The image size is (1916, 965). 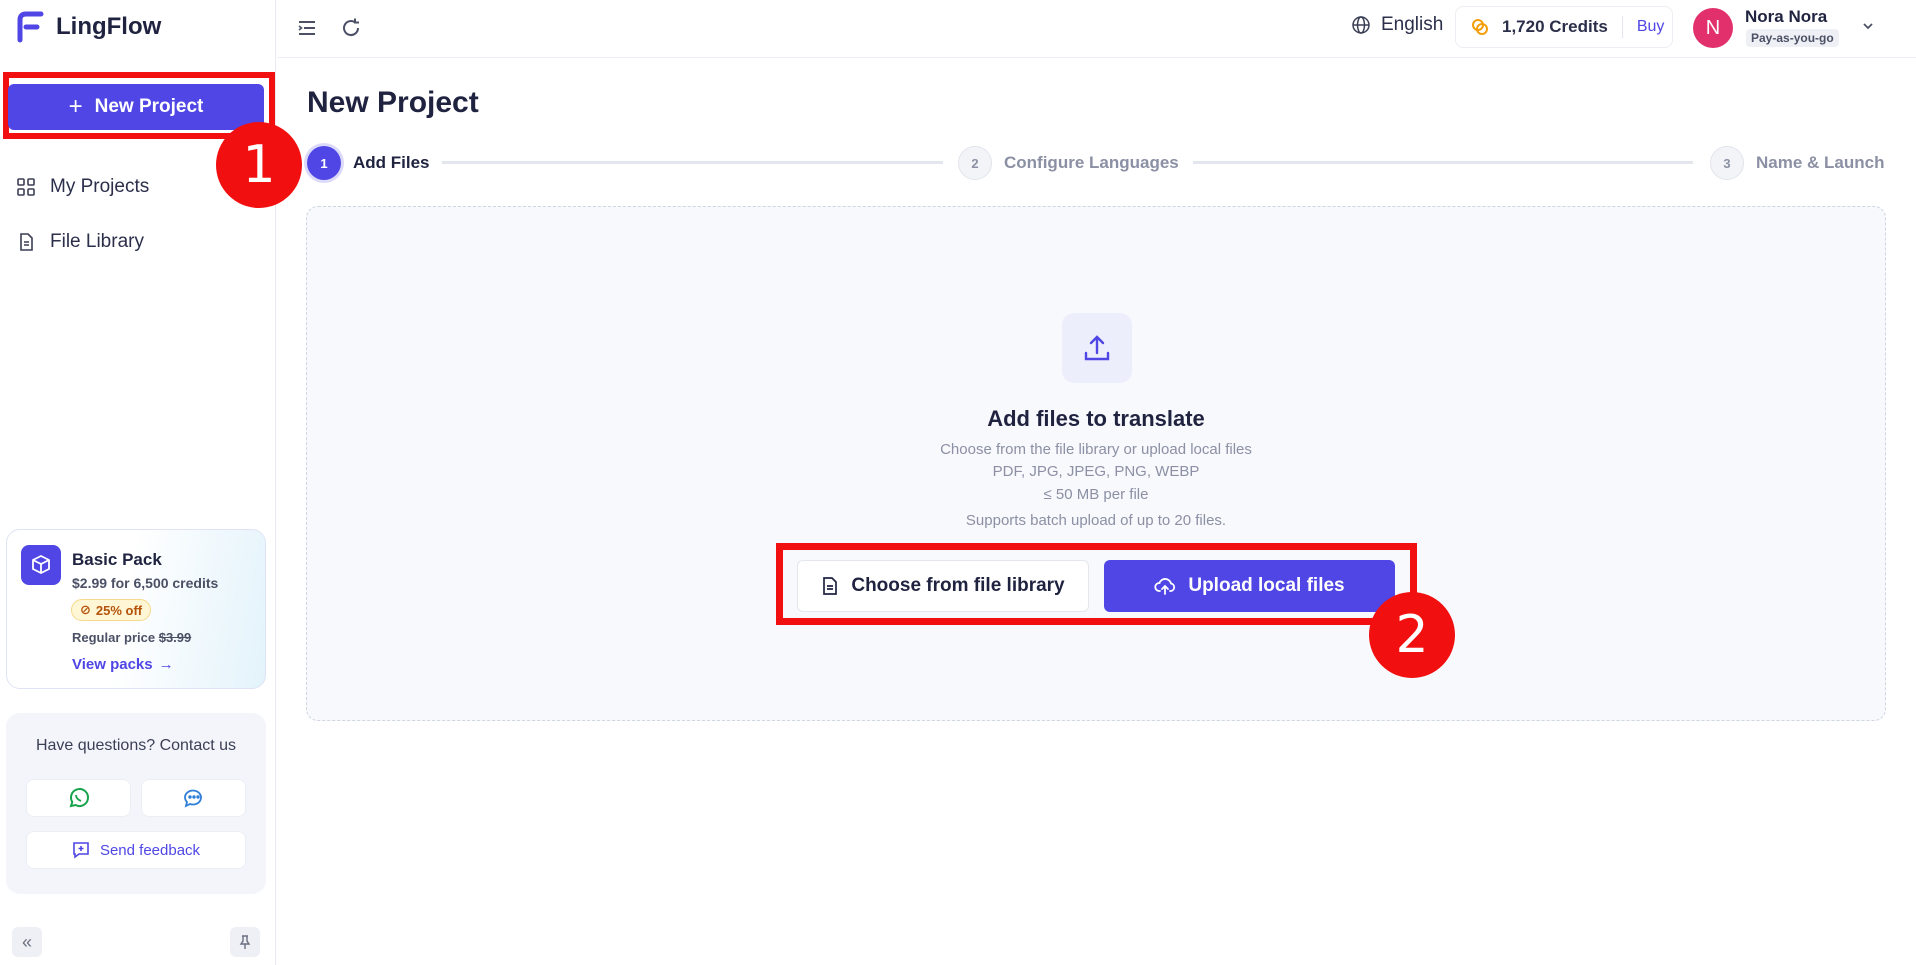 I want to click on lingflow-logo-icon, so click(x=30, y=27).